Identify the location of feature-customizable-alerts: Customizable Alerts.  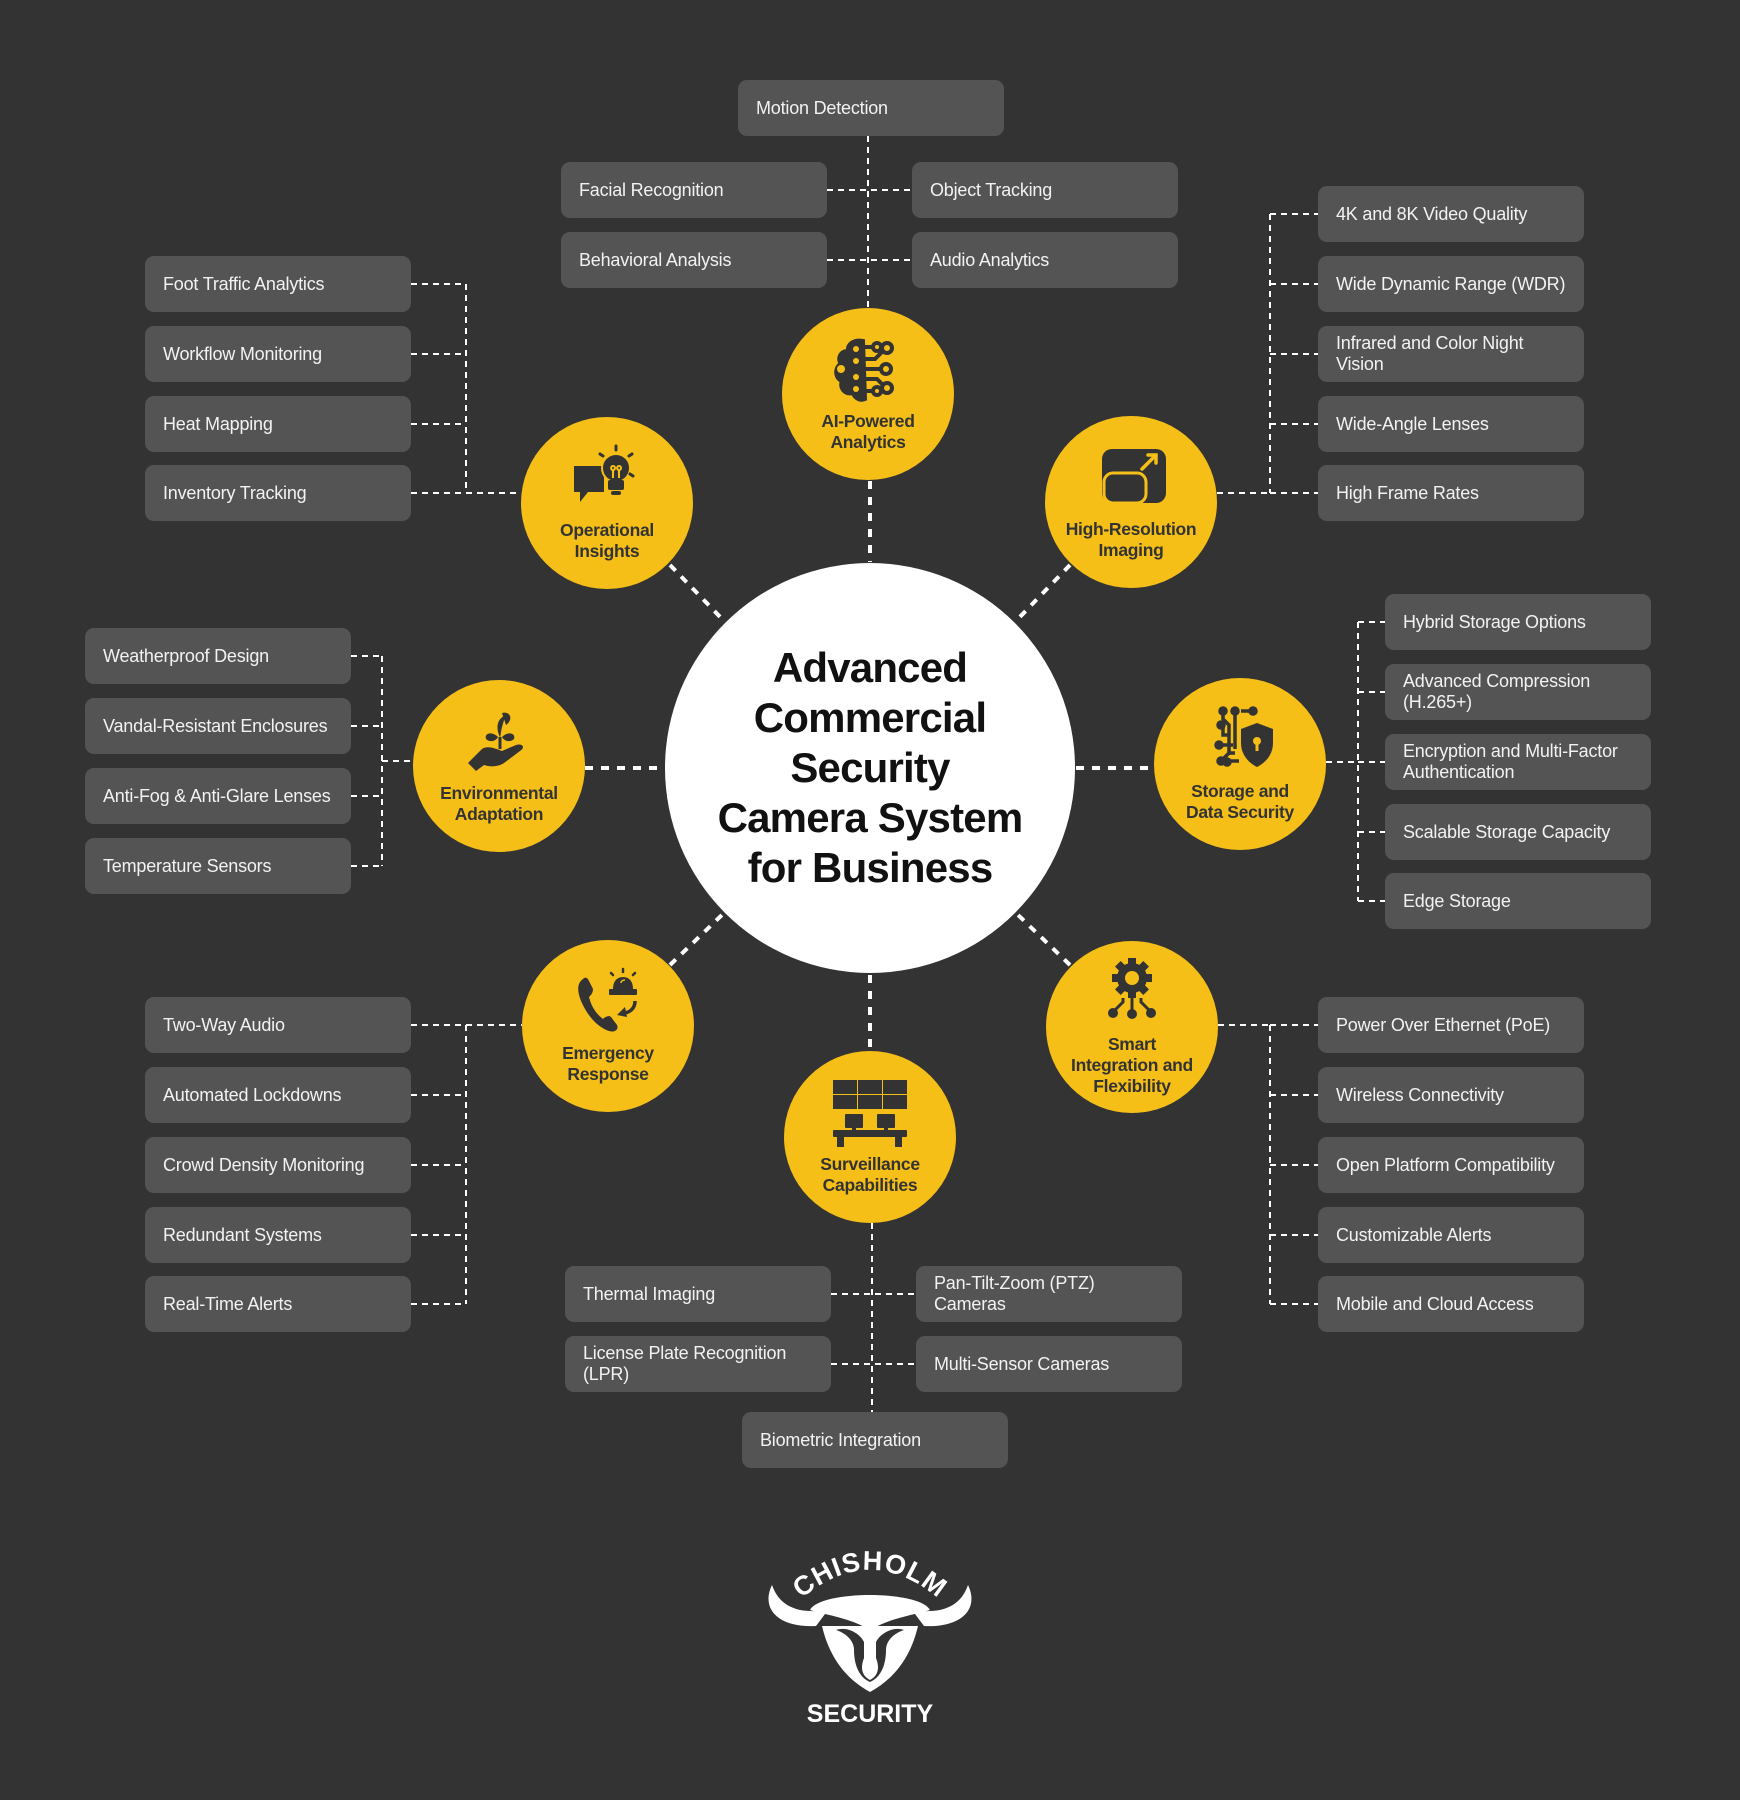
(1451, 1235).